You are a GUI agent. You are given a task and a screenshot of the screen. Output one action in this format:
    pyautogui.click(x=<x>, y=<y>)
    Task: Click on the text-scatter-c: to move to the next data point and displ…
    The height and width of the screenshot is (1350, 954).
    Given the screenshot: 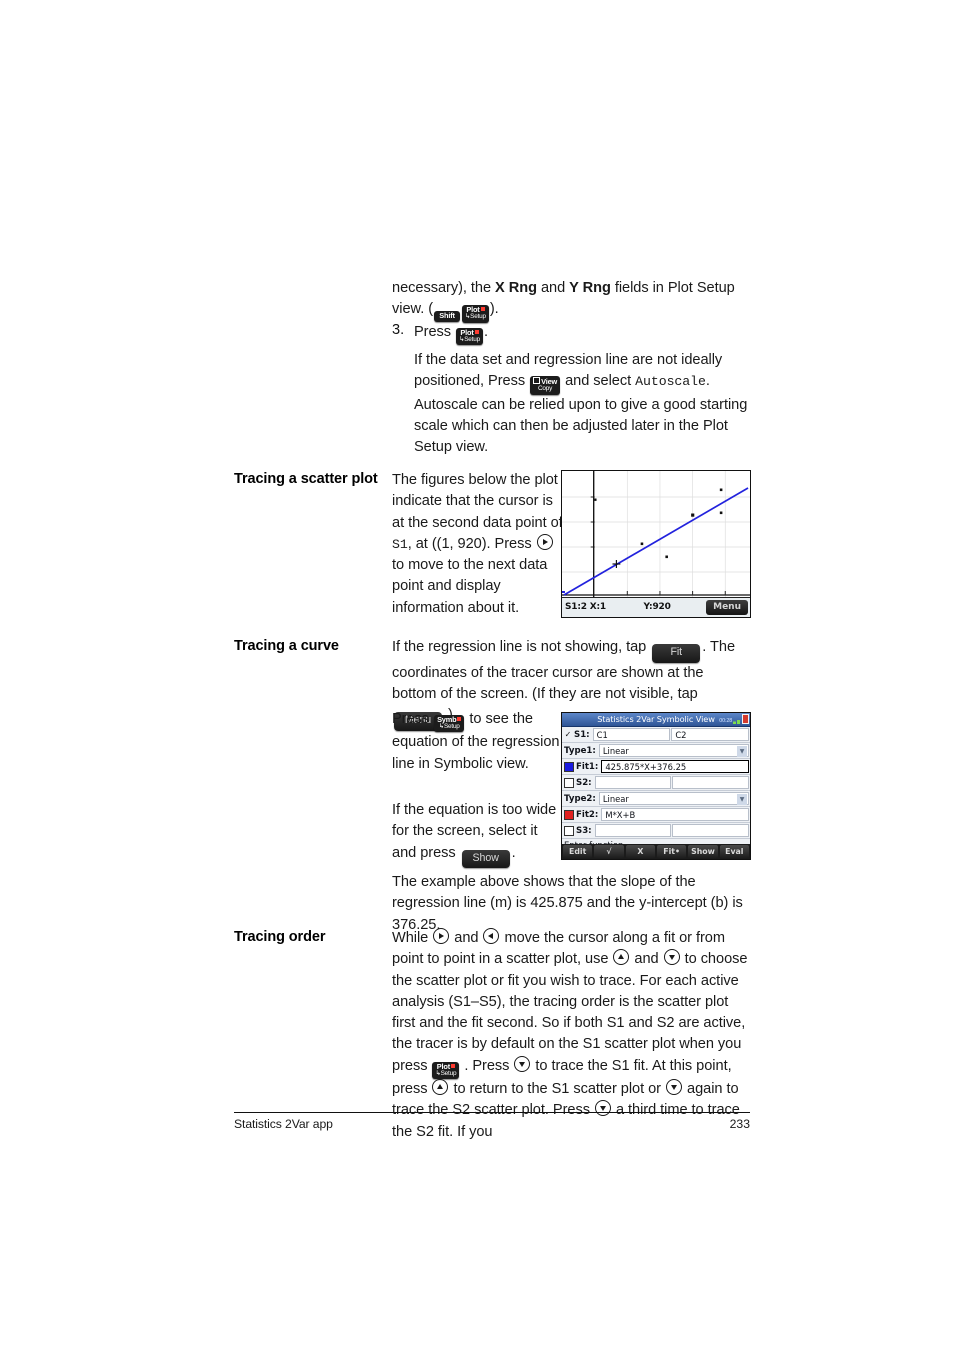 What is the action you would take?
    pyautogui.click(x=470, y=586)
    